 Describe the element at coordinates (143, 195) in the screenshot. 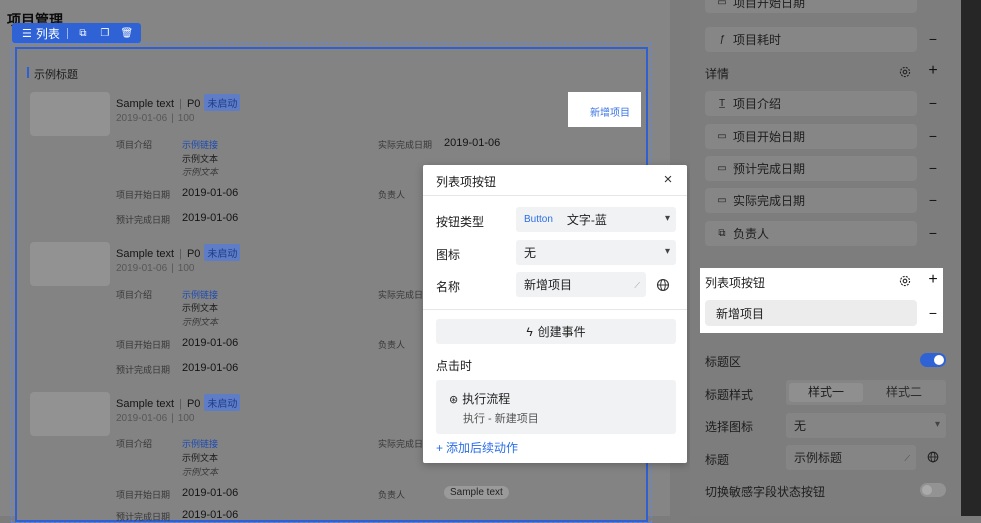

I see `field-label: 项目开始日期` at that location.